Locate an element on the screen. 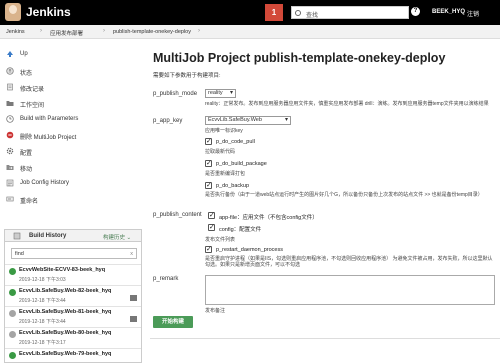 Image resolution: width=500 pixels, height=363 pixels. user-link: BEEK_HYQ is located at coordinates (448, 12).